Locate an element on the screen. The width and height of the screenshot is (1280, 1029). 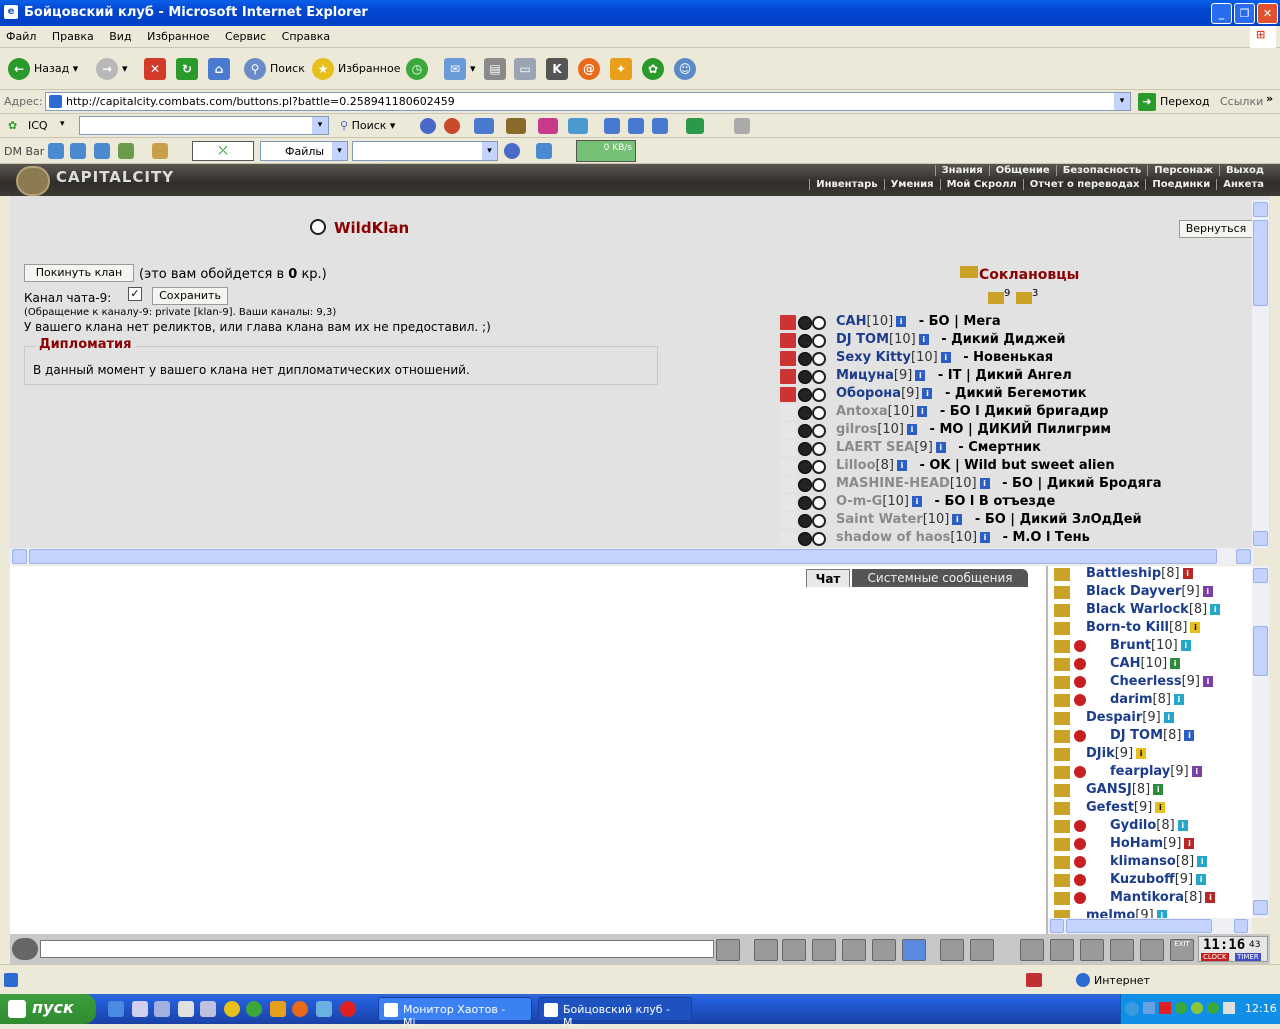
home-button: ⌂ is located at coordinates (221, 69).